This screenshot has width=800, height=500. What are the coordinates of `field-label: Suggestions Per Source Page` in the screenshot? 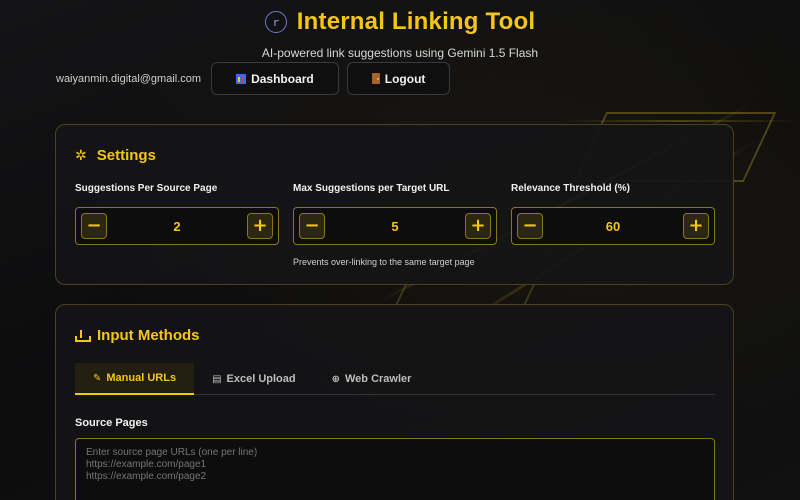 It's located at (146, 188).